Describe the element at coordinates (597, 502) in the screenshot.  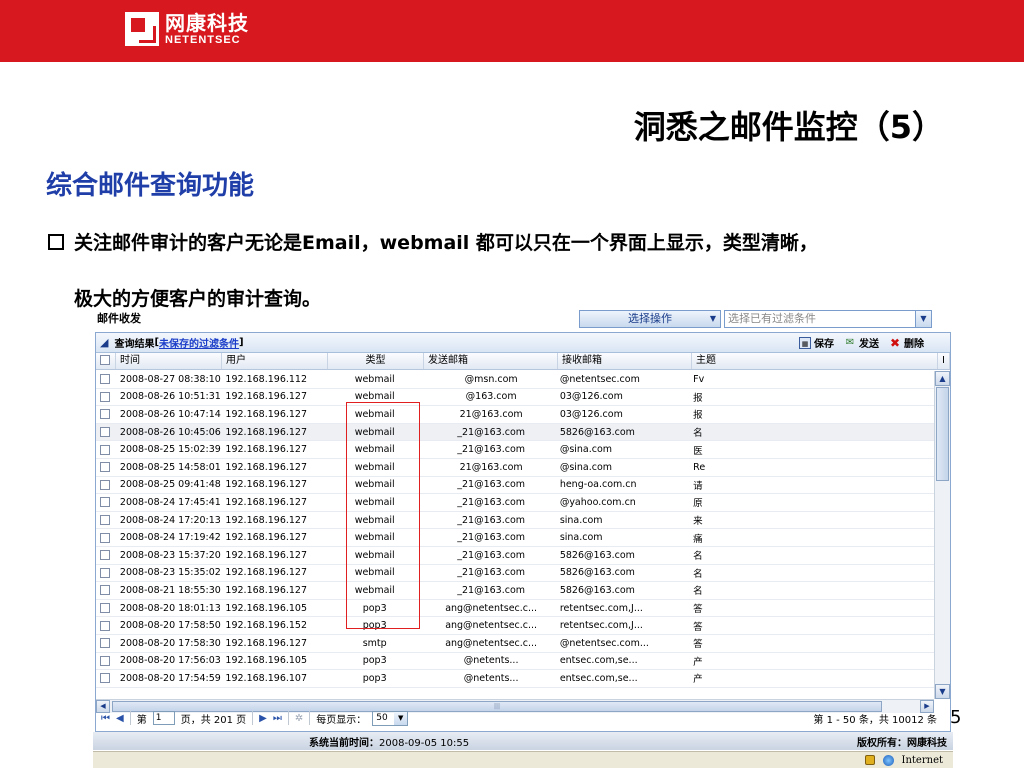
I see `cell-to: @yahoo.com.cn` at that location.